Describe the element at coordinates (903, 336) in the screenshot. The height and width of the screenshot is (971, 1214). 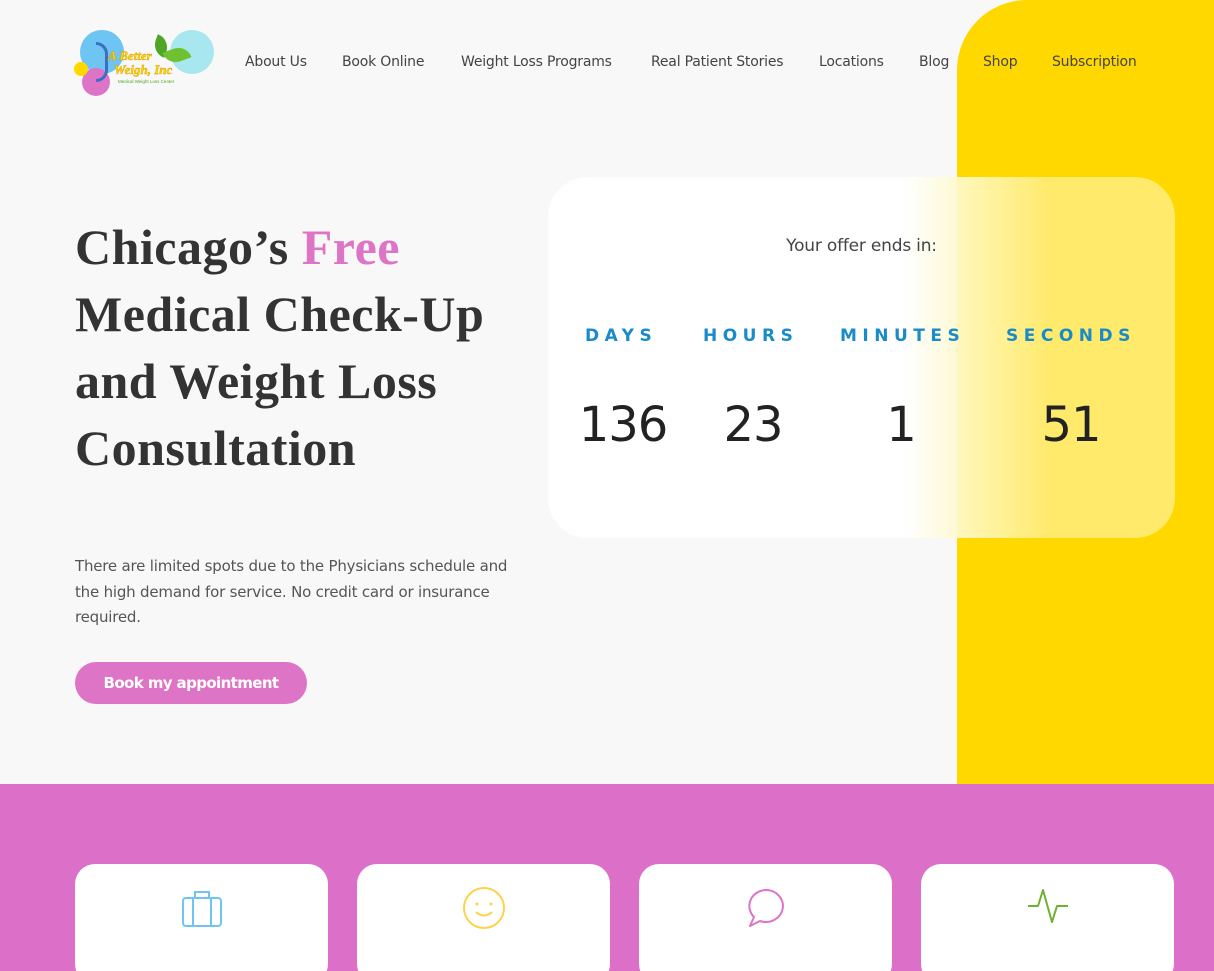
I see `countdown-label-minutes: MINUTES` at that location.